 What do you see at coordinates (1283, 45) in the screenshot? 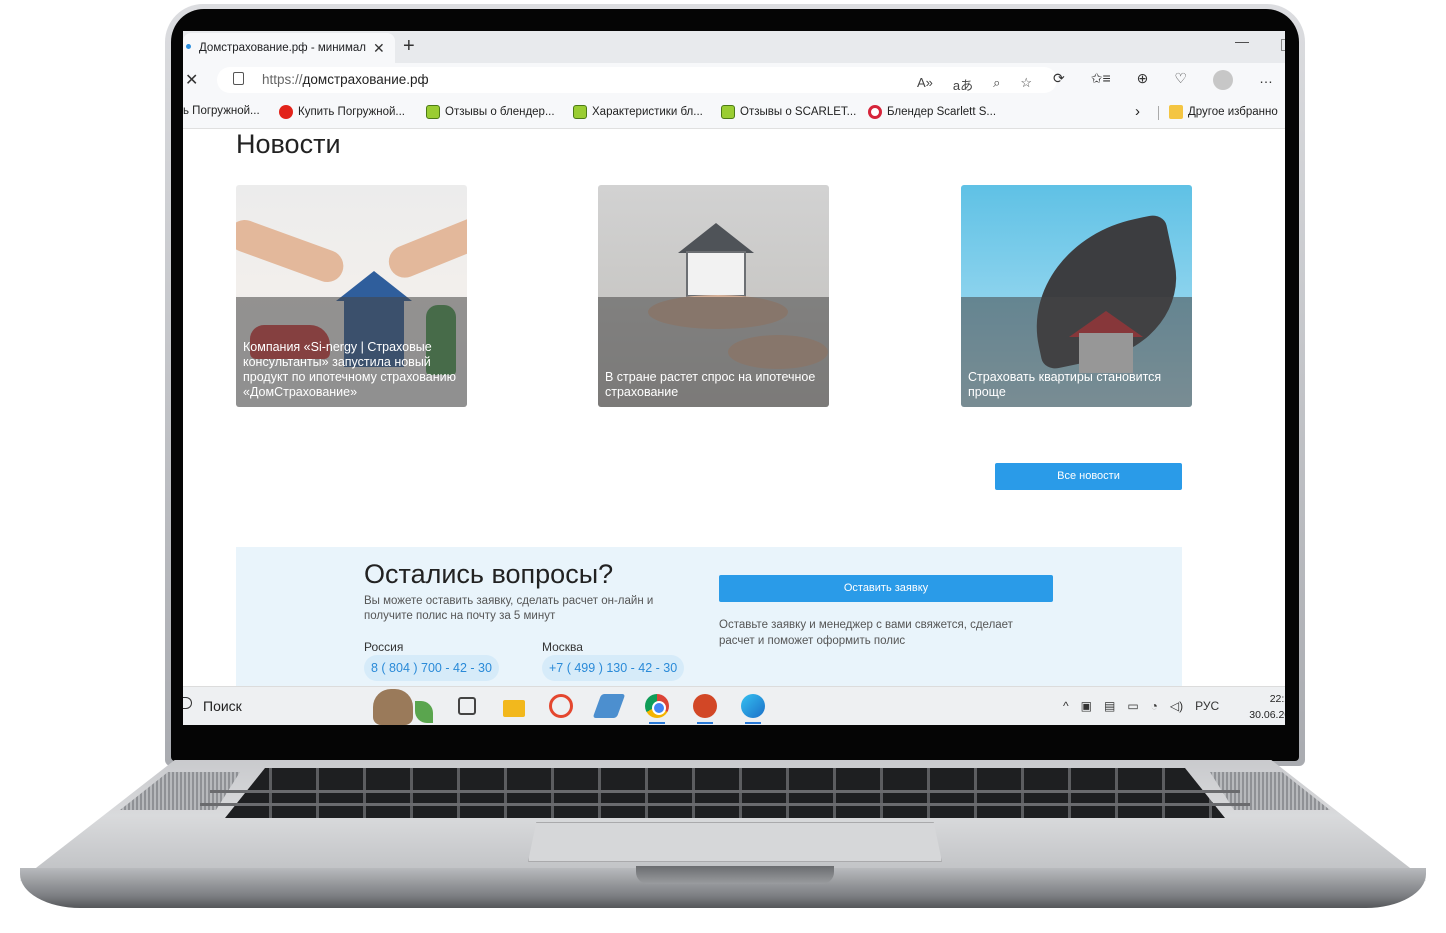
I see `maximize-icon` at bounding box center [1283, 45].